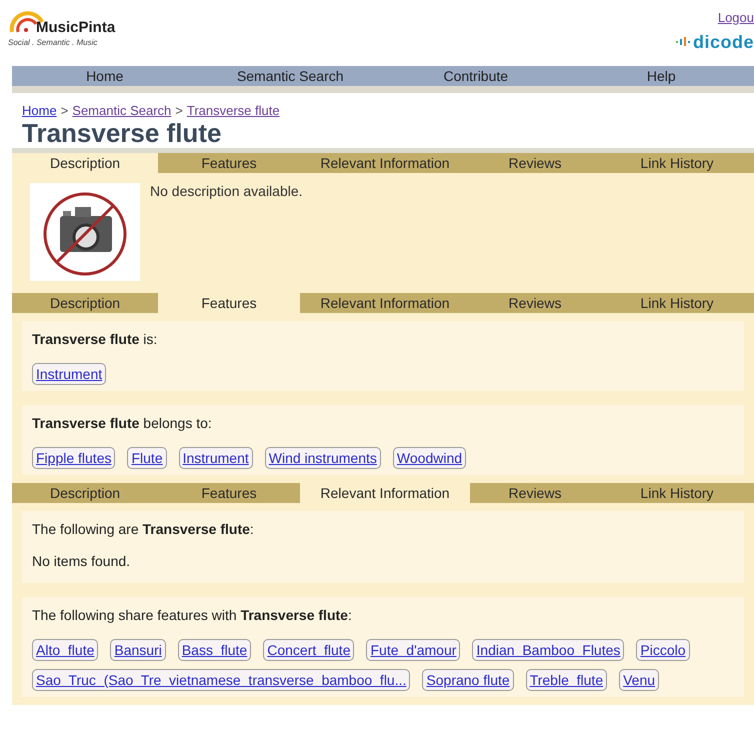  Describe the element at coordinates (74, 458) in the screenshot. I see `tag-link: Fipple flutes` at that location.